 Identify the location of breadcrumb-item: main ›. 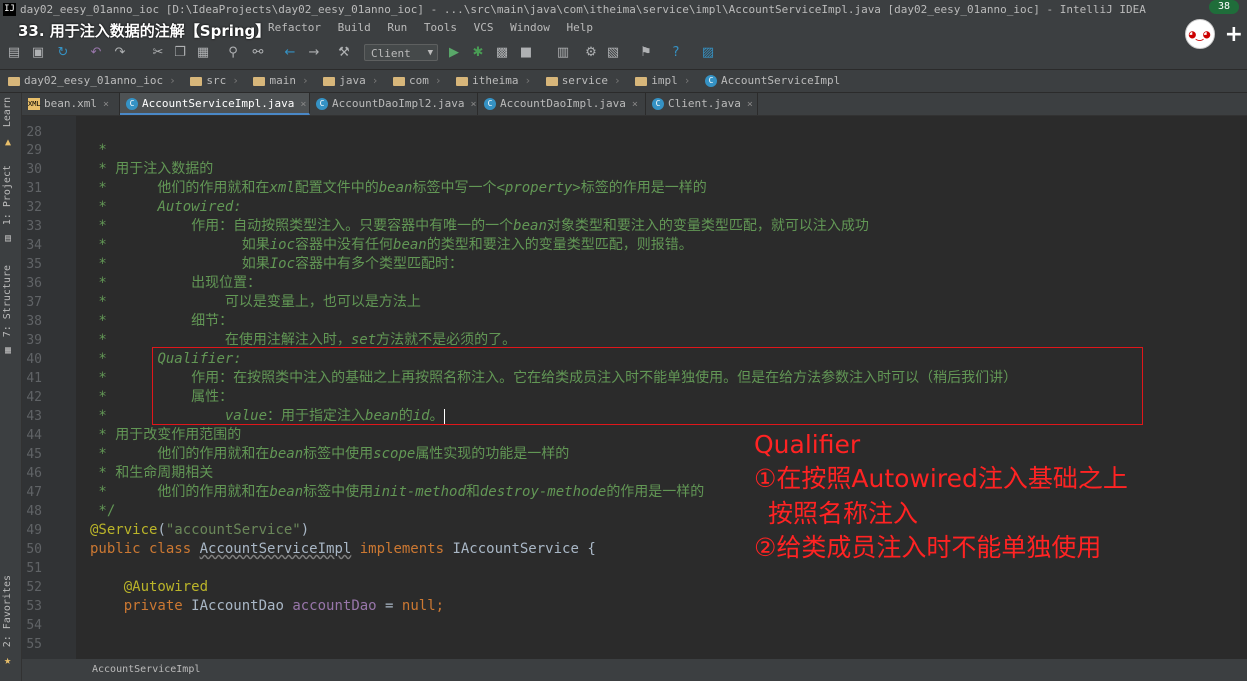
(281, 81).